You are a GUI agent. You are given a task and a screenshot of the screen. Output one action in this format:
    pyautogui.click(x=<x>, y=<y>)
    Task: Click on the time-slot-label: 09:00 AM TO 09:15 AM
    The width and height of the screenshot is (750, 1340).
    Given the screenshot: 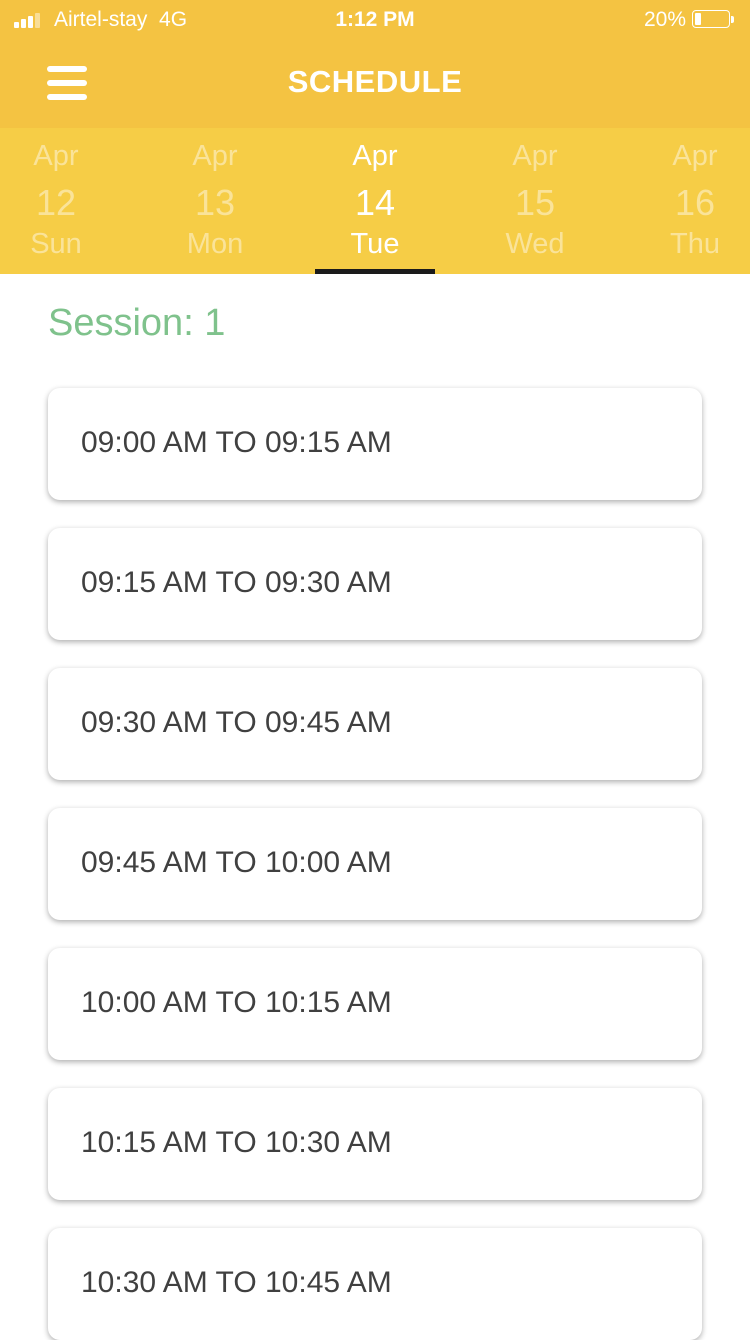 What is the action you would take?
    pyautogui.click(x=236, y=442)
    